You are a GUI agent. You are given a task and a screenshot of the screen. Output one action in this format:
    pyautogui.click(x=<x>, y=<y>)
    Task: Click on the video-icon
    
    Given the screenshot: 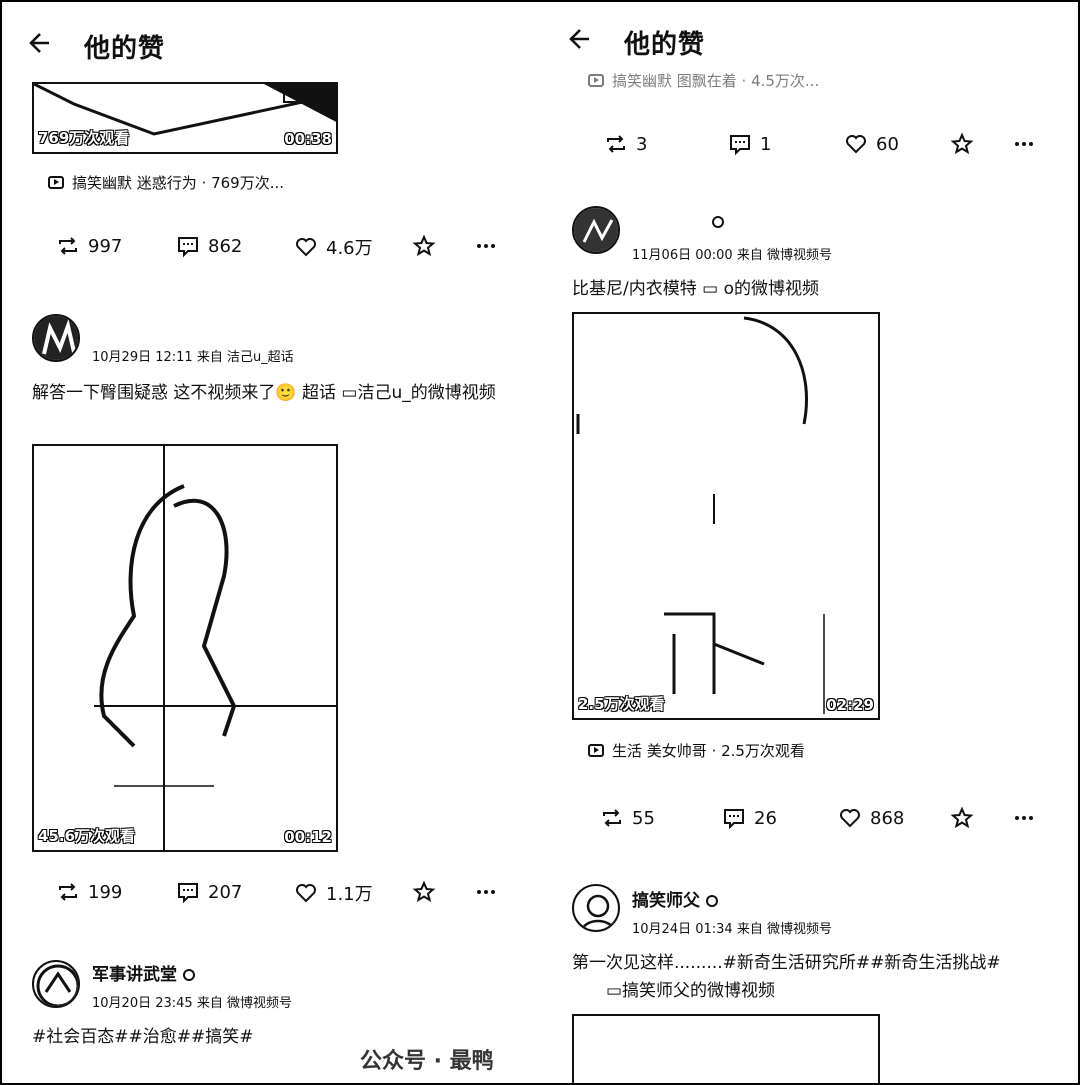 What is the action you would take?
    pyautogui.click(x=596, y=750)
    